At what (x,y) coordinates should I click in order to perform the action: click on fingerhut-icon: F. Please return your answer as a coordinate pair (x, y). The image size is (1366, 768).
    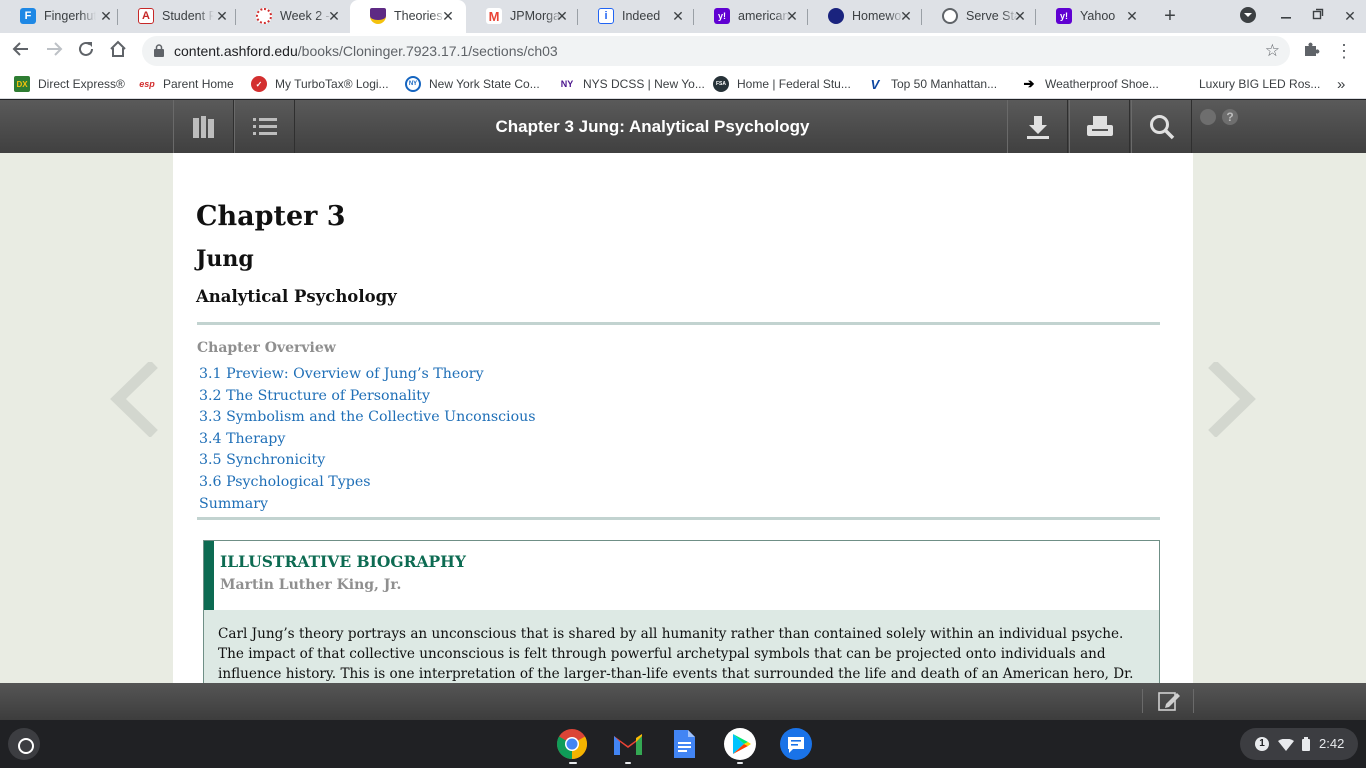
    Looking at the image, I should click on (28, 16).